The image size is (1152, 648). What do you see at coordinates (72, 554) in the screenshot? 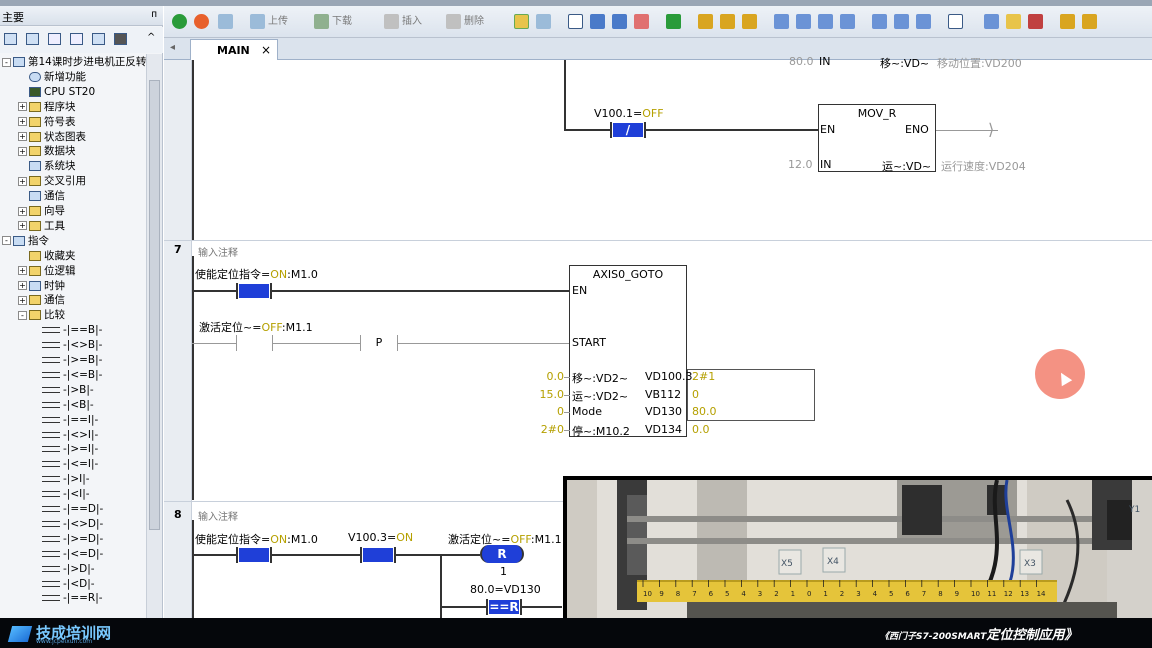
I see `tree-item: -|<=D|-` at bounding box center [72, 554].